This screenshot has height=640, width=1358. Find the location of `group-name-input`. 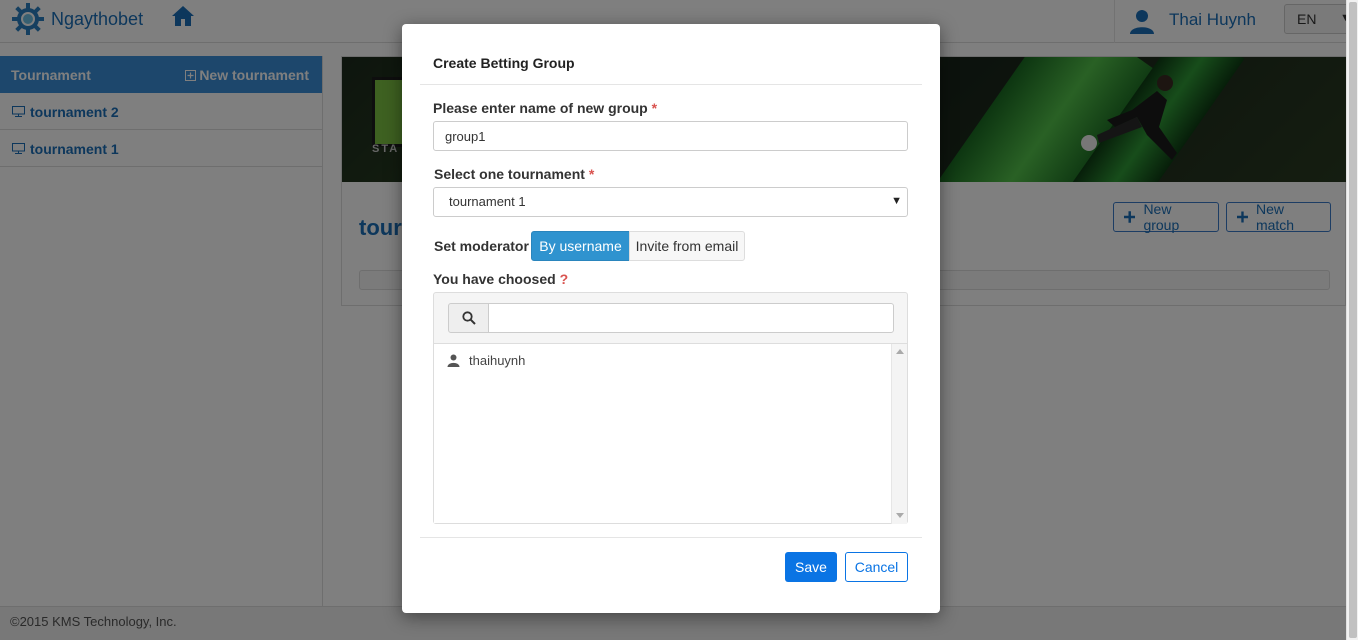

group-name-input is located at coordinates (670, 136).